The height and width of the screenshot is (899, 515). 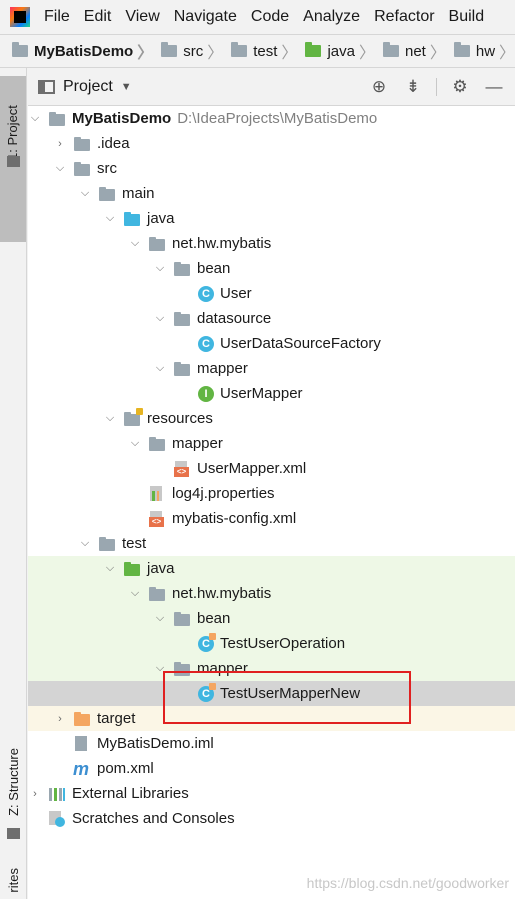 I want to click on menu-code: Code, so click(x=270, y=17).